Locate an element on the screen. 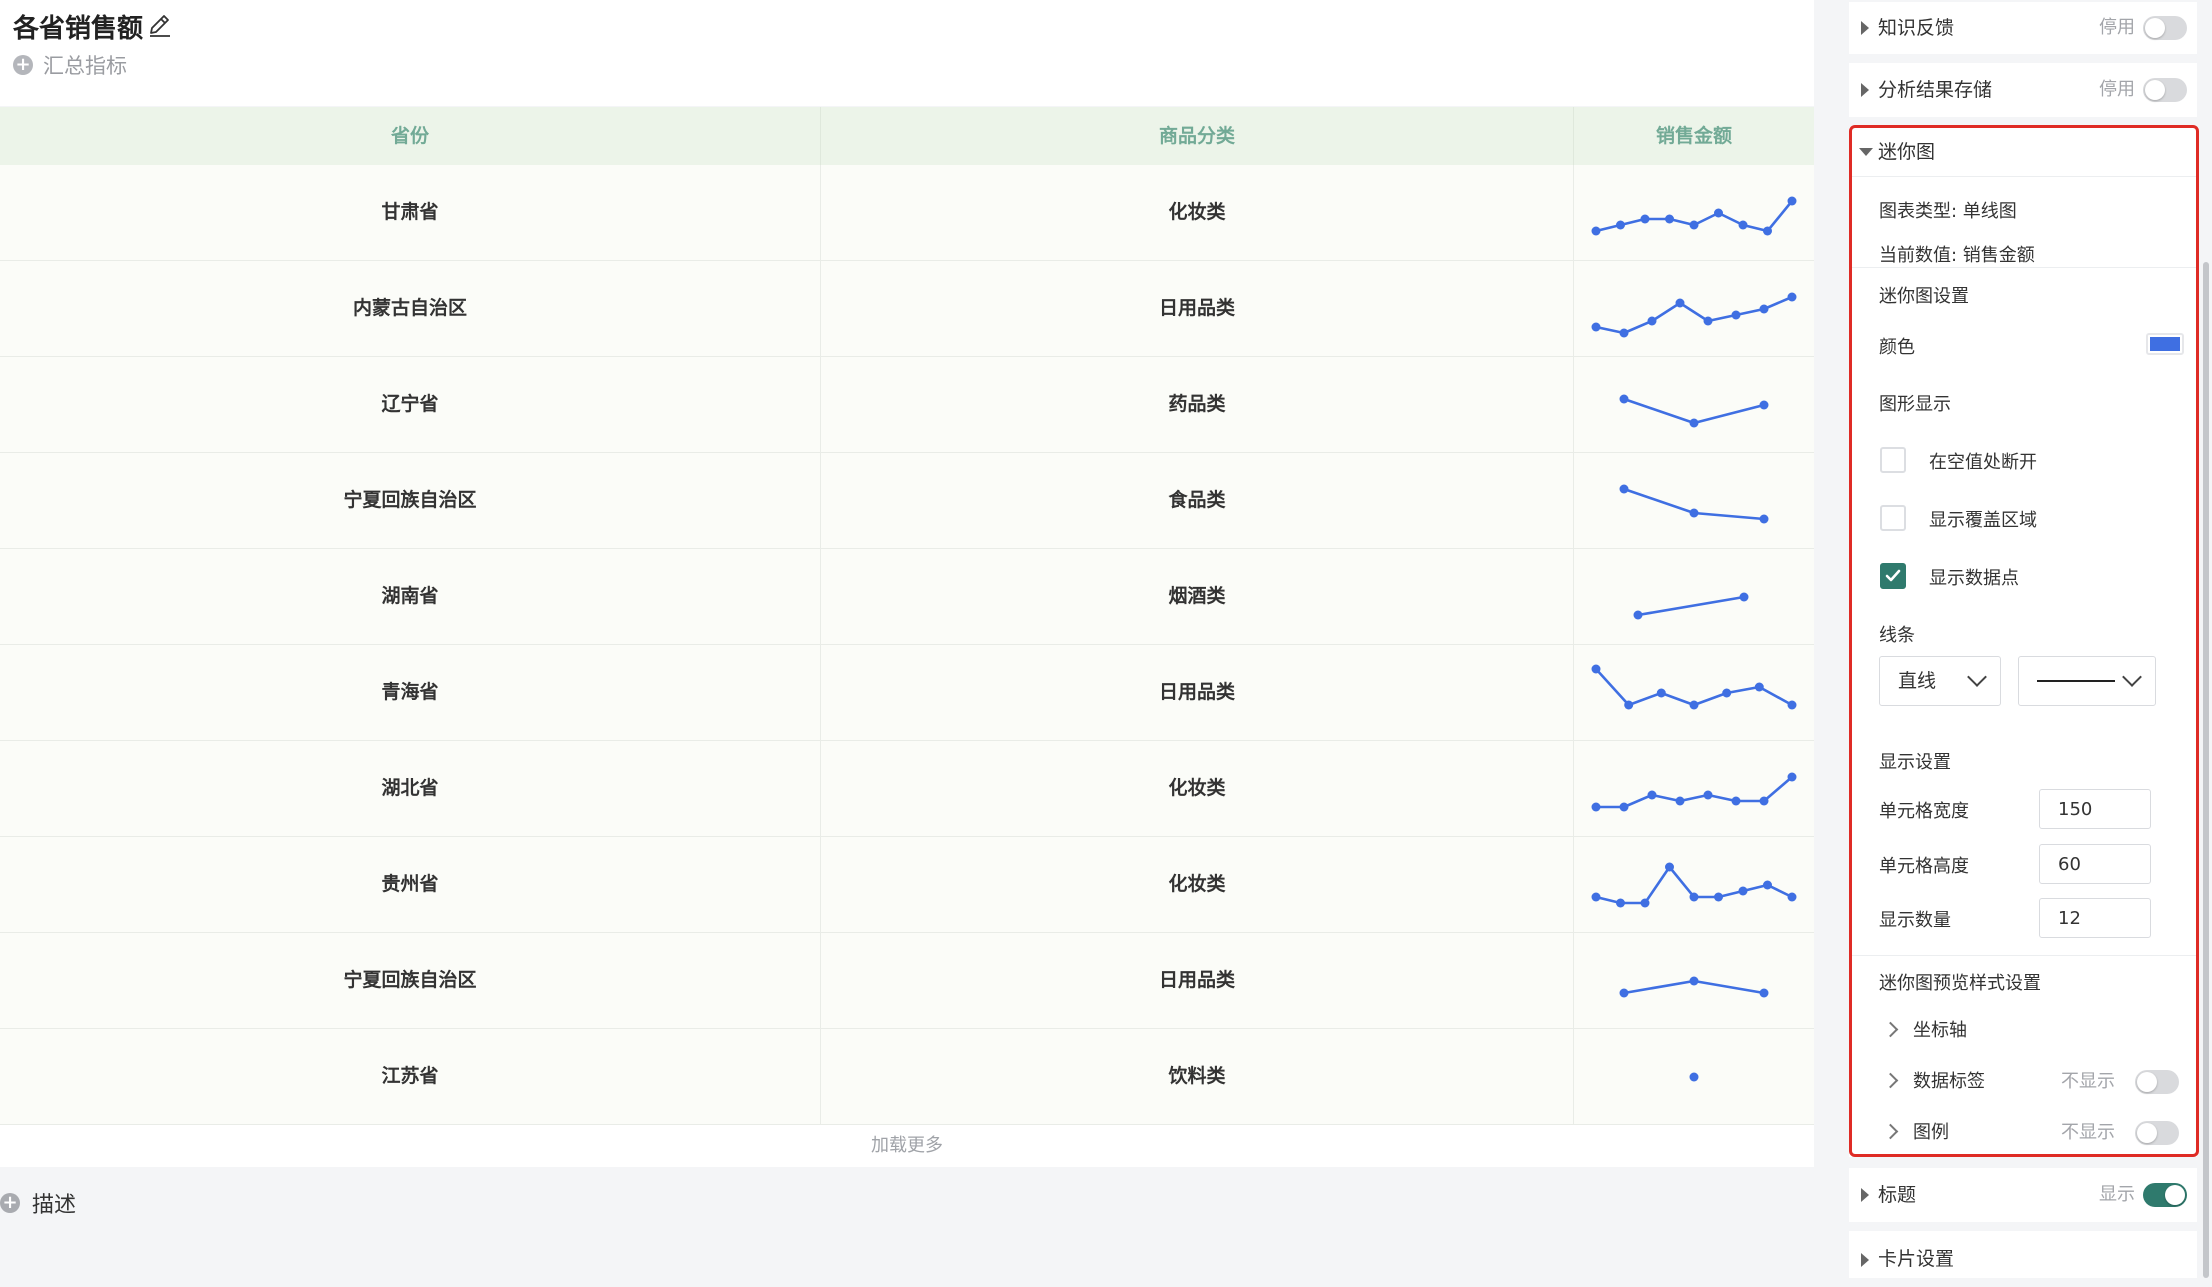  table-header: 省份 商品分类 销售金额 is located at coordinates (907, 136).